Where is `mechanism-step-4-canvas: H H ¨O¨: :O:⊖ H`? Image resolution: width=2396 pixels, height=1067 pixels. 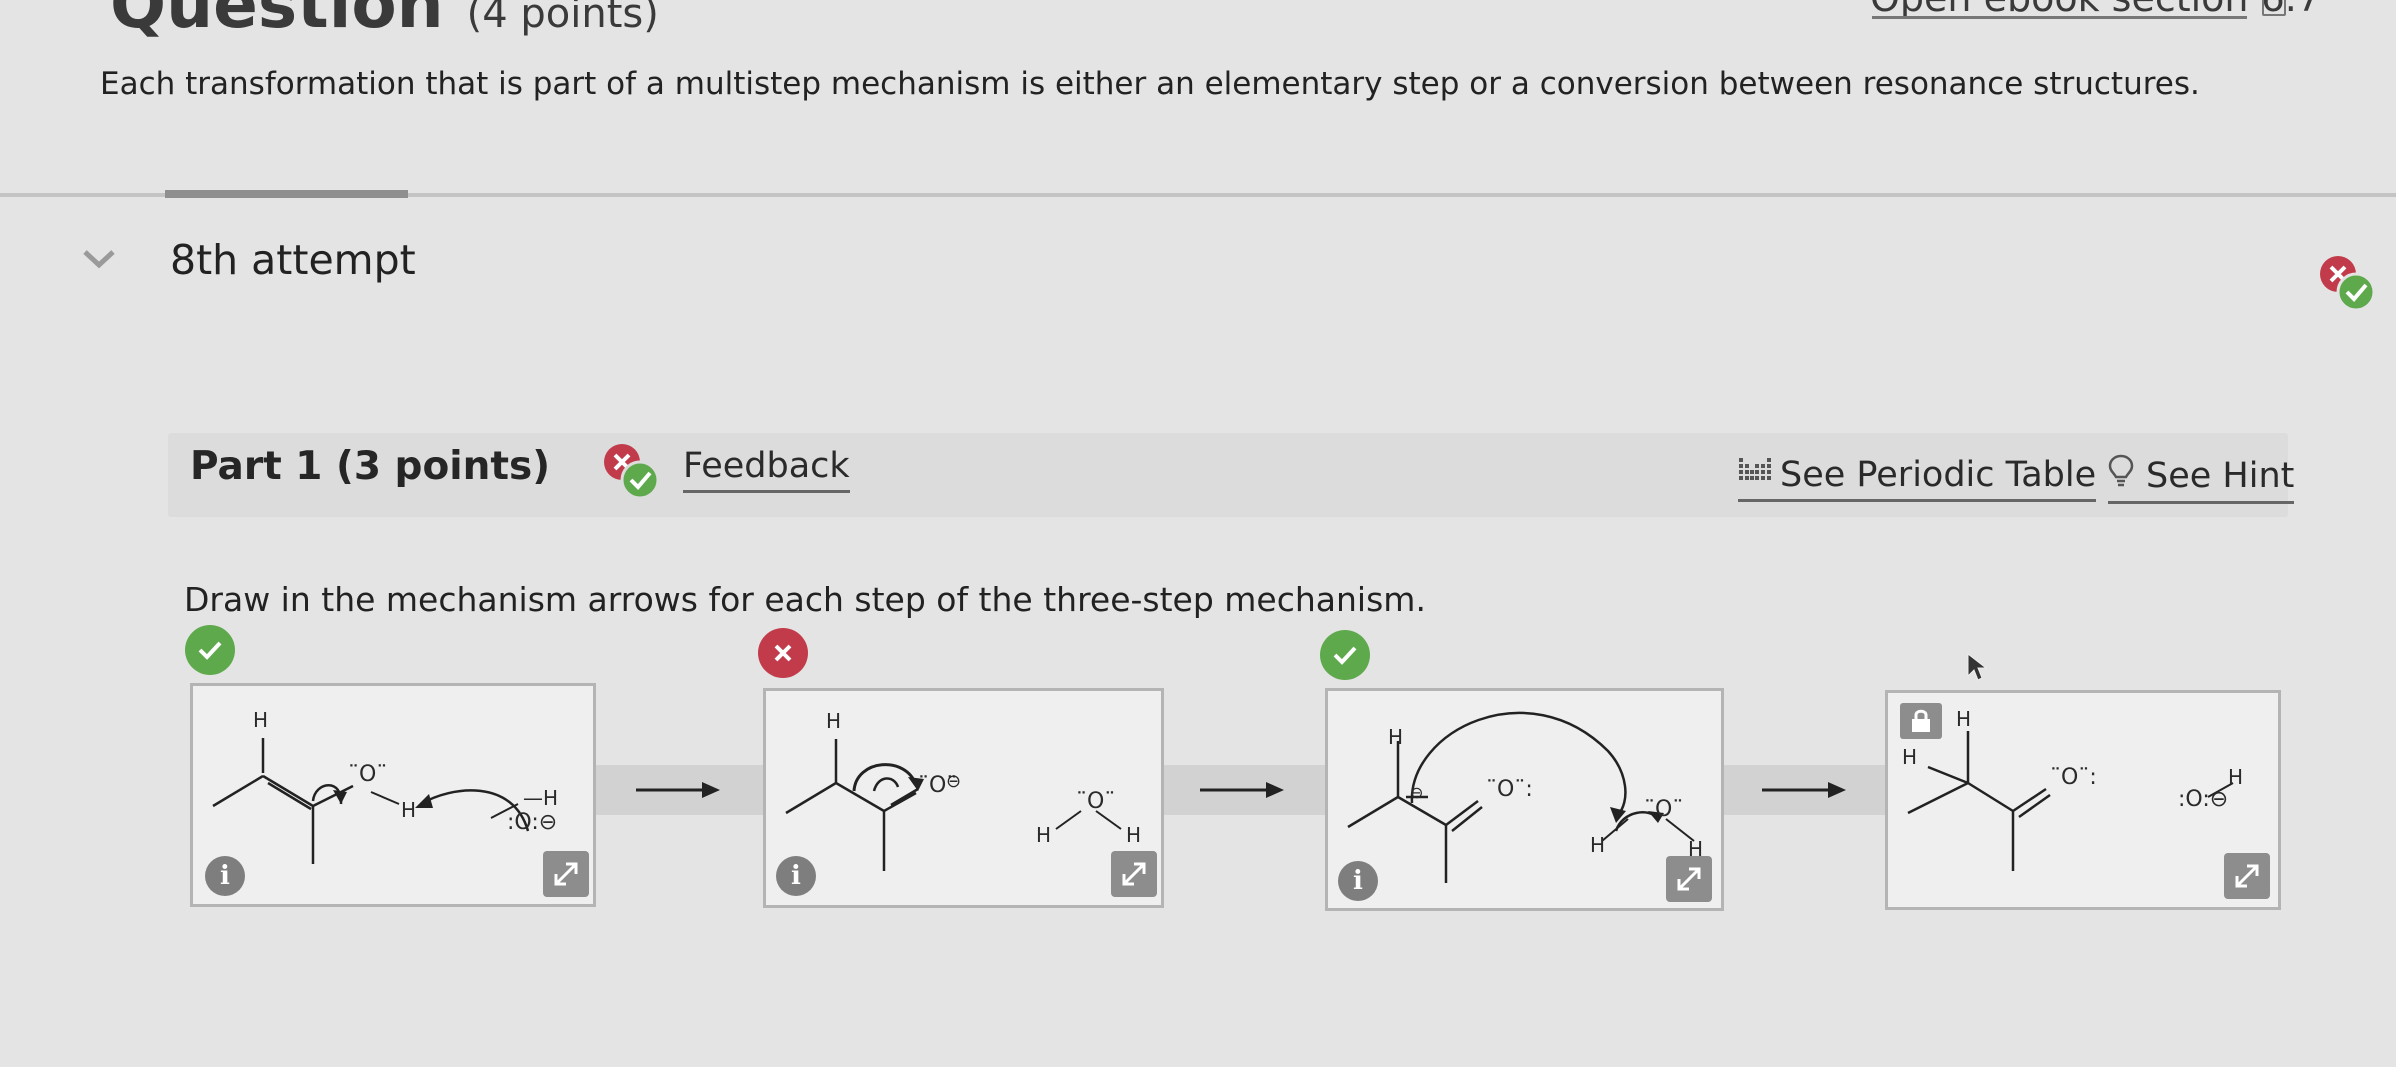
mechanism-step-4-canvas: H H ¨O¨: :O:⊖ H is located at coordinates (2083, 800).